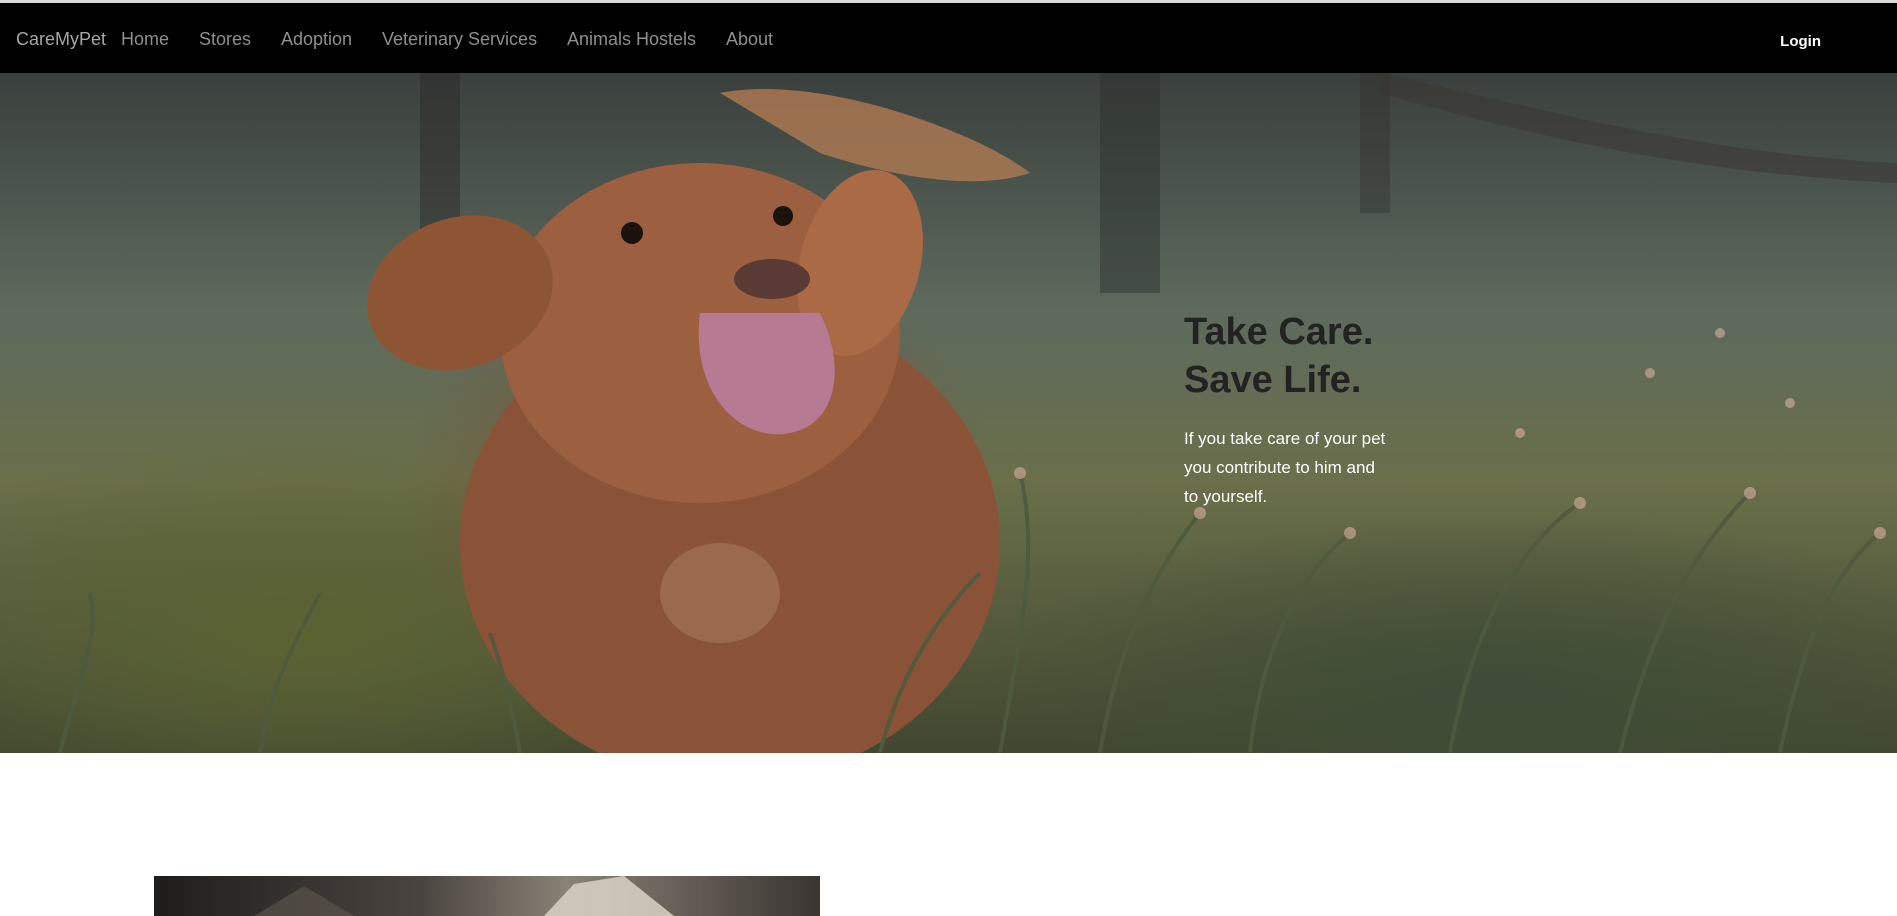 The height and width of the screenshot is (916, 1897). What do you see at coordinates (1273, 380) in the screenshot?
I see `hero-title-line-2: Save Life.` at bounding box center [1273, 380].